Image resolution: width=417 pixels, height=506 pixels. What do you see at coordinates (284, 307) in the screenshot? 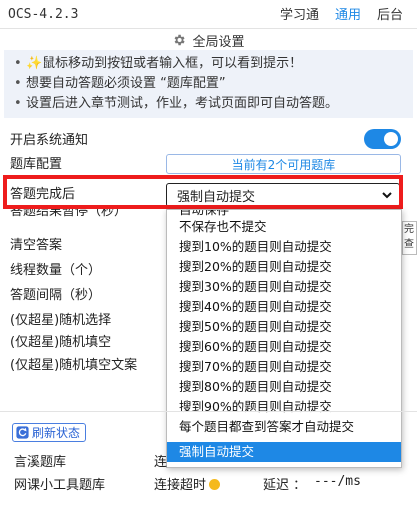
I see `dropdown-option: 搜到40%的题目则自动提交` at bounding box center [284, 307].